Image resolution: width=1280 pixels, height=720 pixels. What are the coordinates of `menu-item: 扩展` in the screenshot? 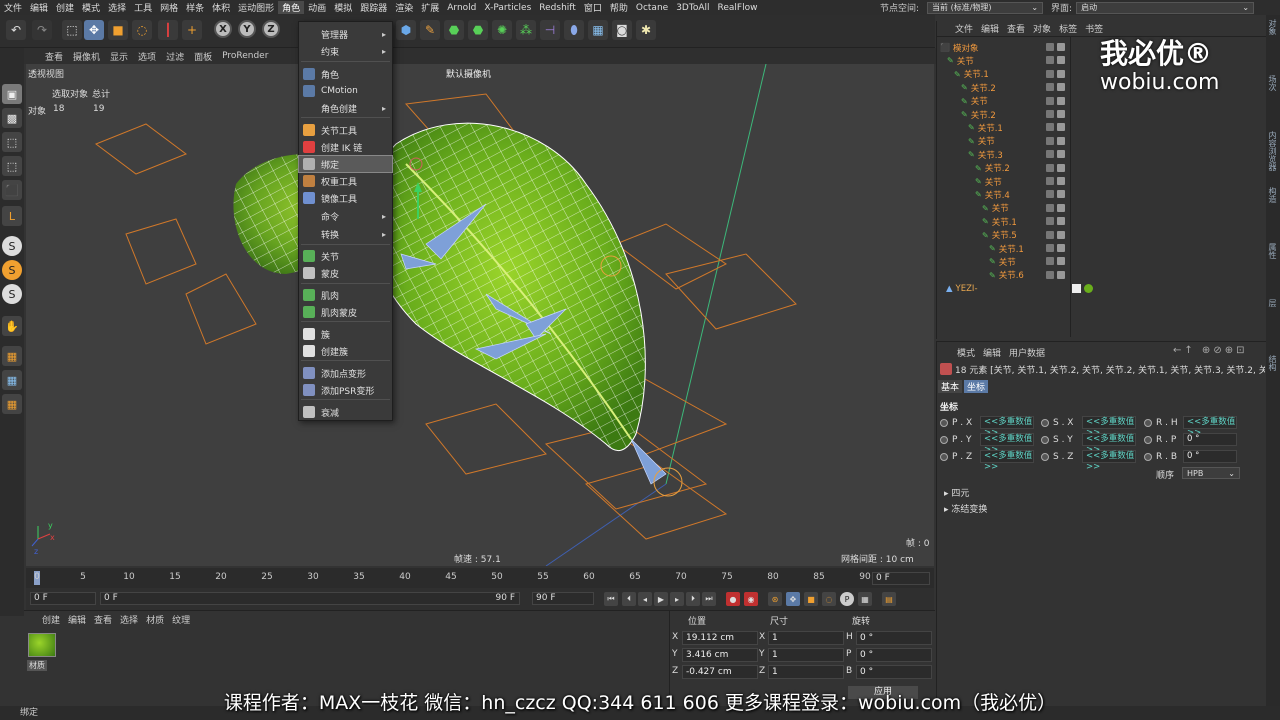 It's located at (430, 7).